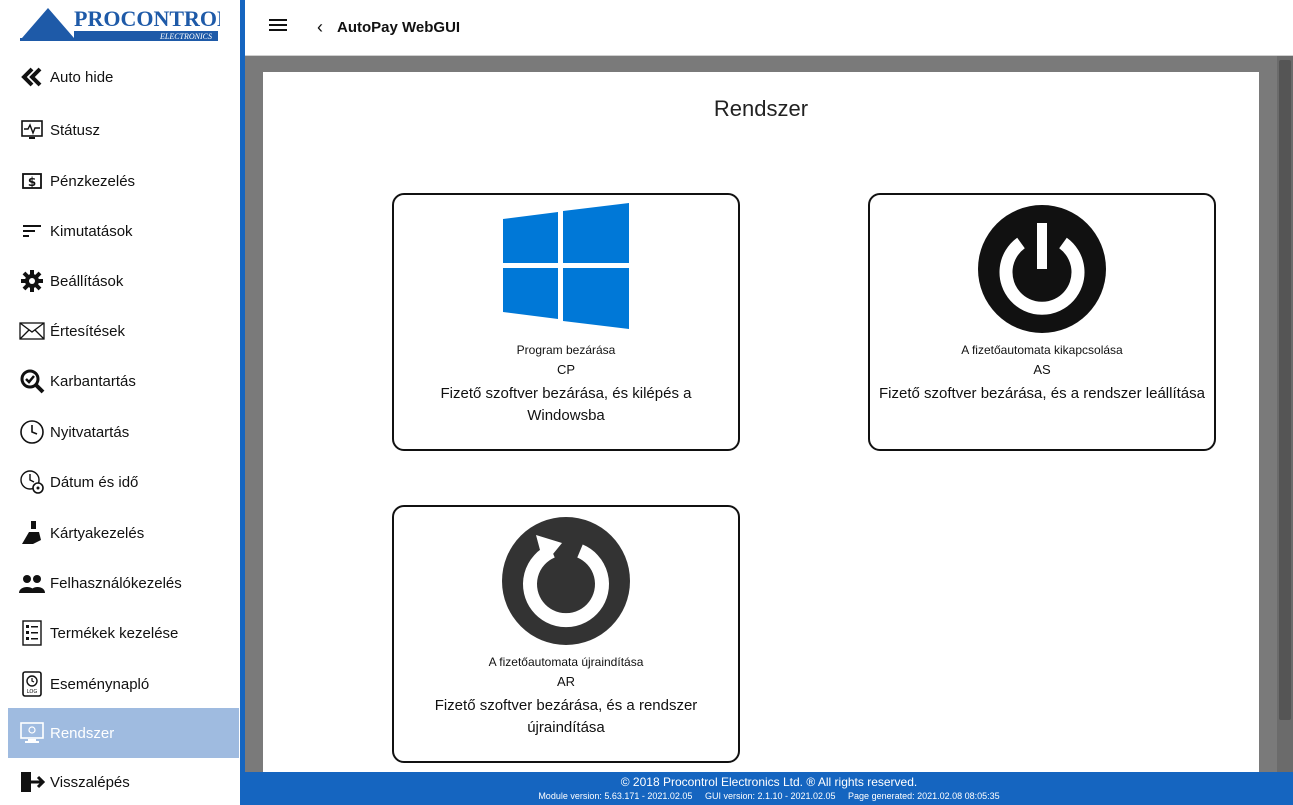 This screenshot has width=1293, height=805. What do you see at coordinates (1042, 369) in the screenshot?
I see `card-code: AS` at bounding box center [1042, 369].